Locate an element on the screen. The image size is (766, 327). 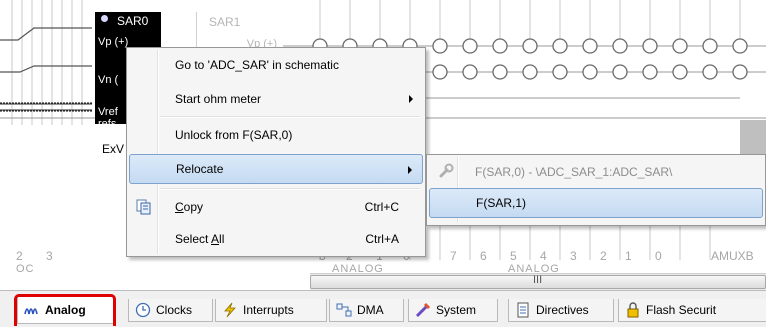
ruler-number: 0 is located at coordinates (658, 256).